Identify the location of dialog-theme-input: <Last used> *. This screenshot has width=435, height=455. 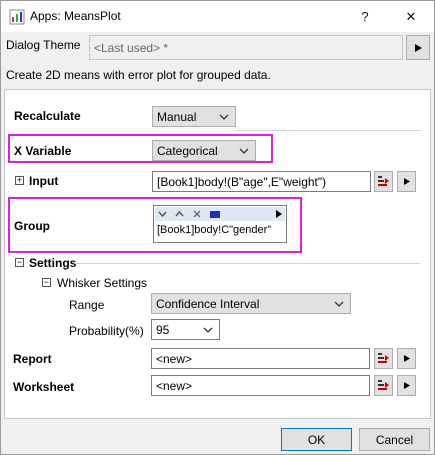
(246, 47).